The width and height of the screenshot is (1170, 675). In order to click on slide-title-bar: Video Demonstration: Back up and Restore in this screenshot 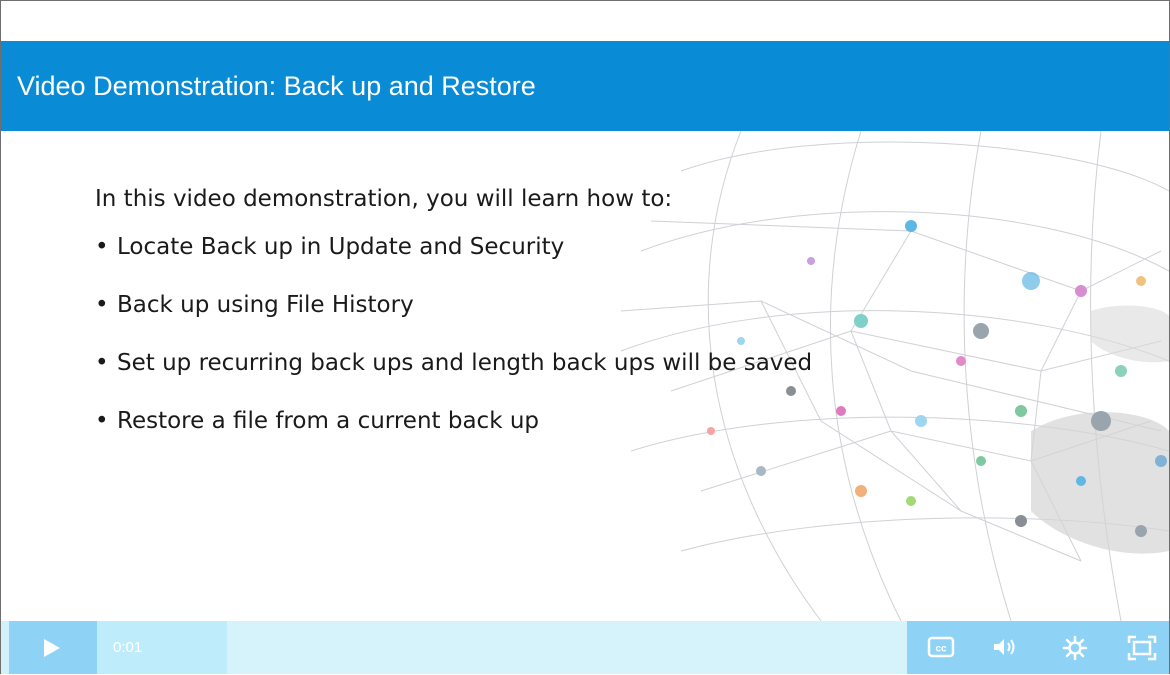, I will do `click(585, 86)`.